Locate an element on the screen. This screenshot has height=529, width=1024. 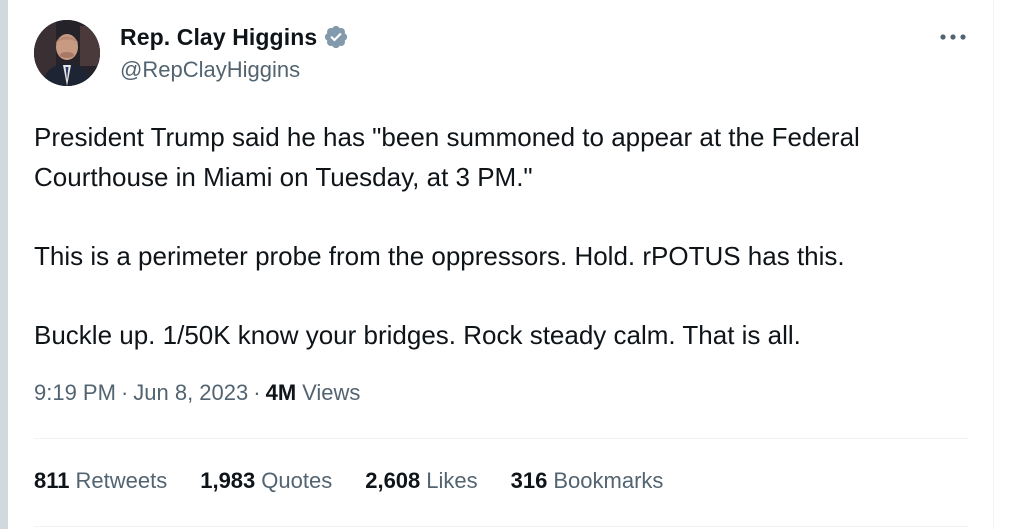
quotes-count: 1,983 is located at coordinates (228, 480).